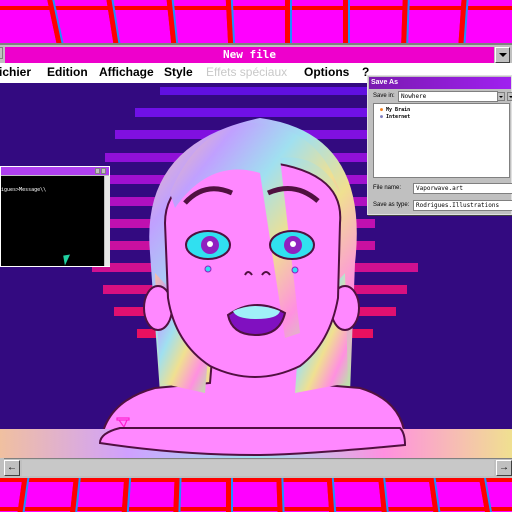  I want to click on menu-effets-speciaux: Effets spéciaux, so click(246, 72).